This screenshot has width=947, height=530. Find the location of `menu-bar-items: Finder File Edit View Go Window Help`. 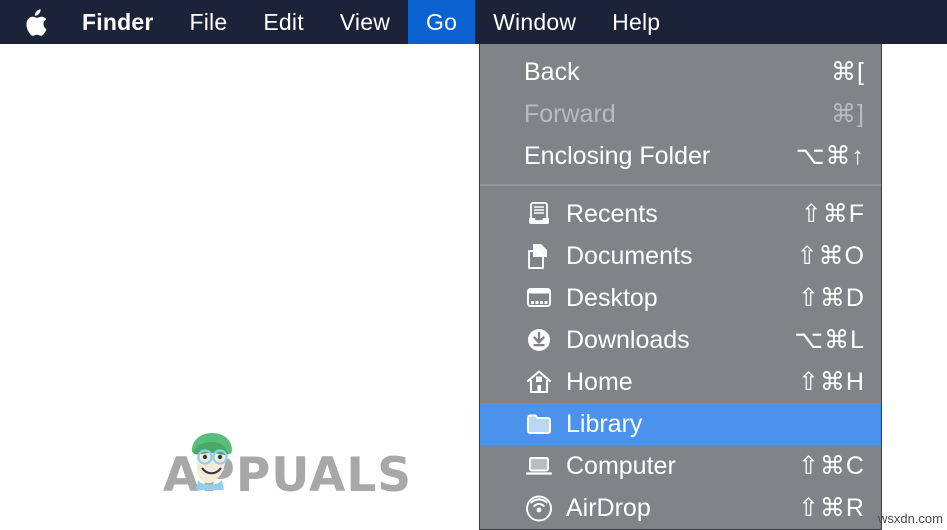

menu-bar-items: Finder File Edit View Go Window Help is located at coordinates (371, 22).